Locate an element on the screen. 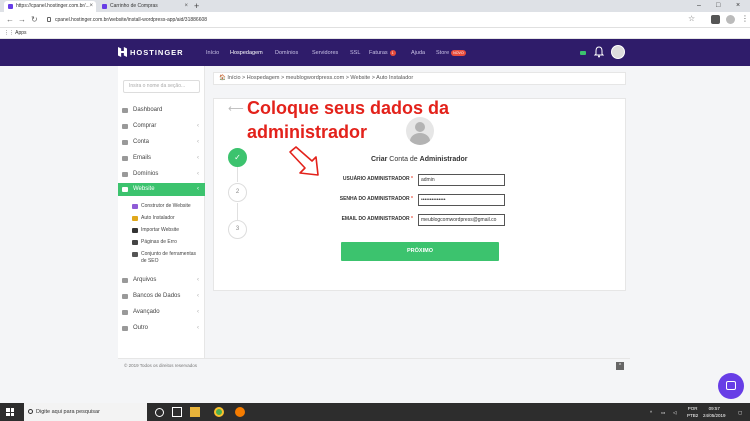  sidebar-item-website: Website ‹ is located at coordinates (161, 189).